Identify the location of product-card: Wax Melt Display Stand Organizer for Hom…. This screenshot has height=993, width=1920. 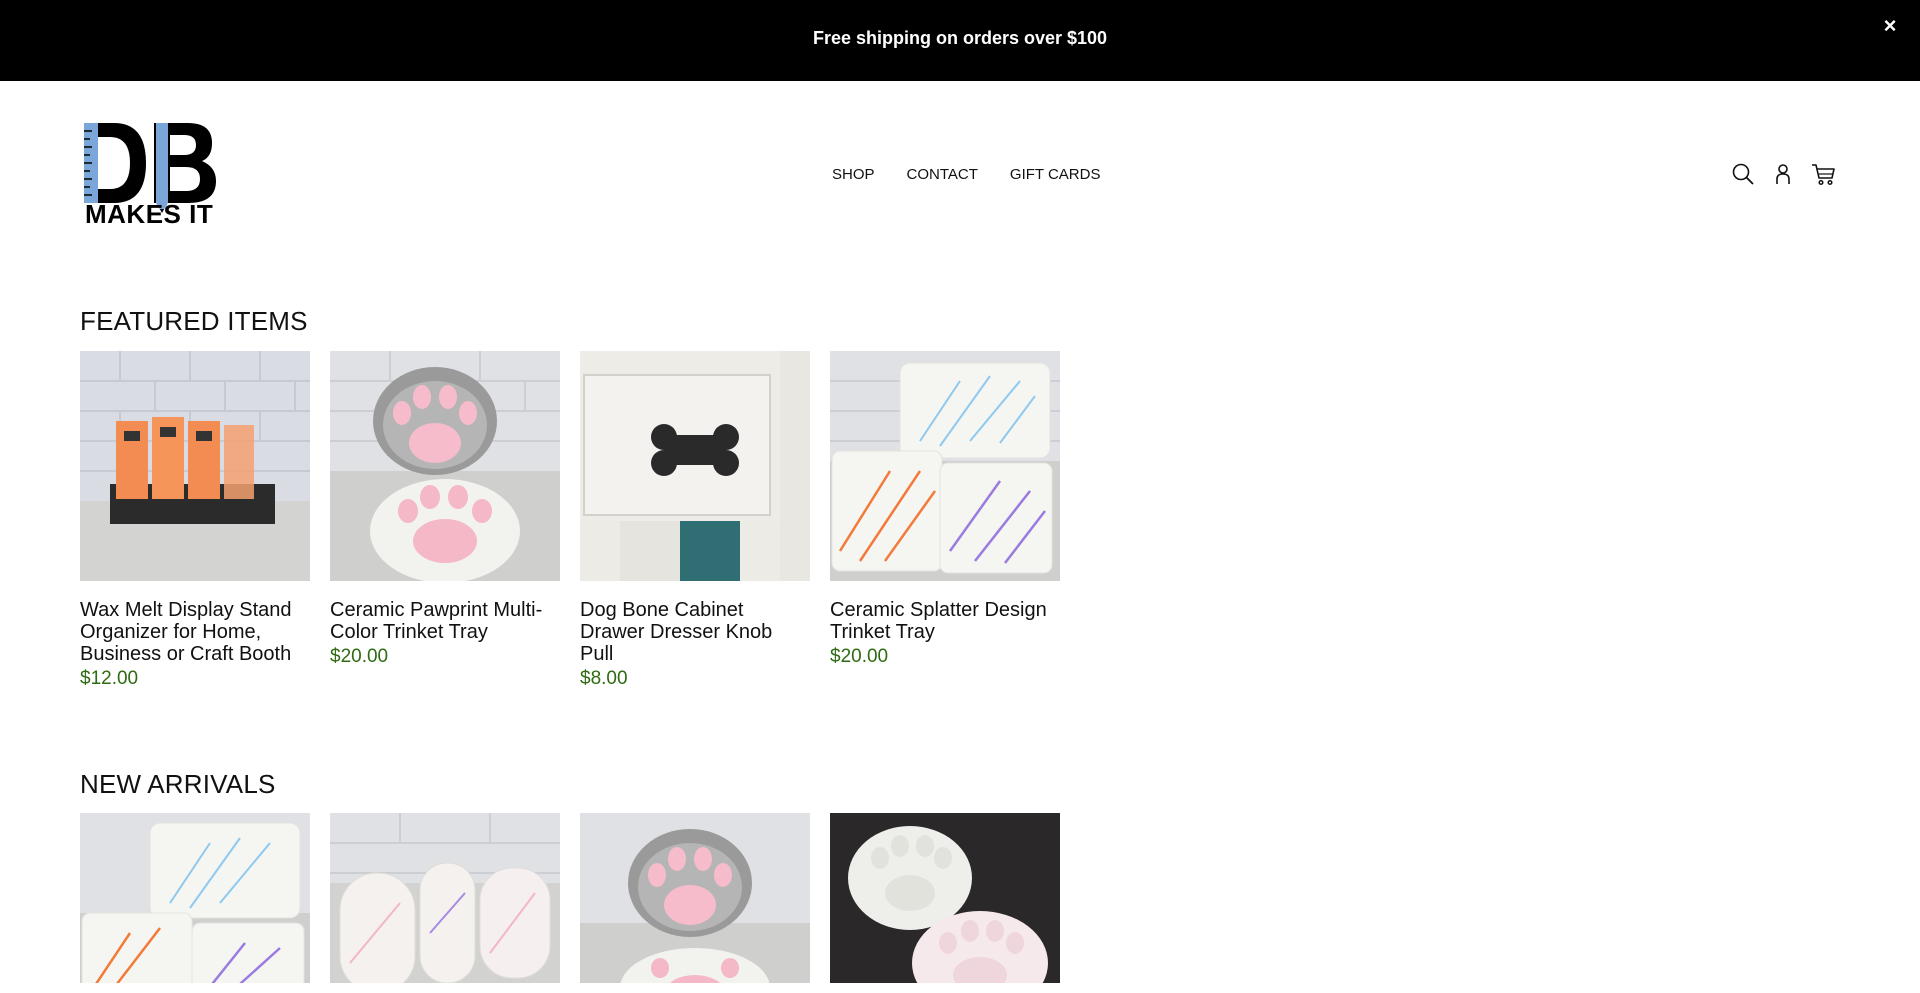
(195, 520).